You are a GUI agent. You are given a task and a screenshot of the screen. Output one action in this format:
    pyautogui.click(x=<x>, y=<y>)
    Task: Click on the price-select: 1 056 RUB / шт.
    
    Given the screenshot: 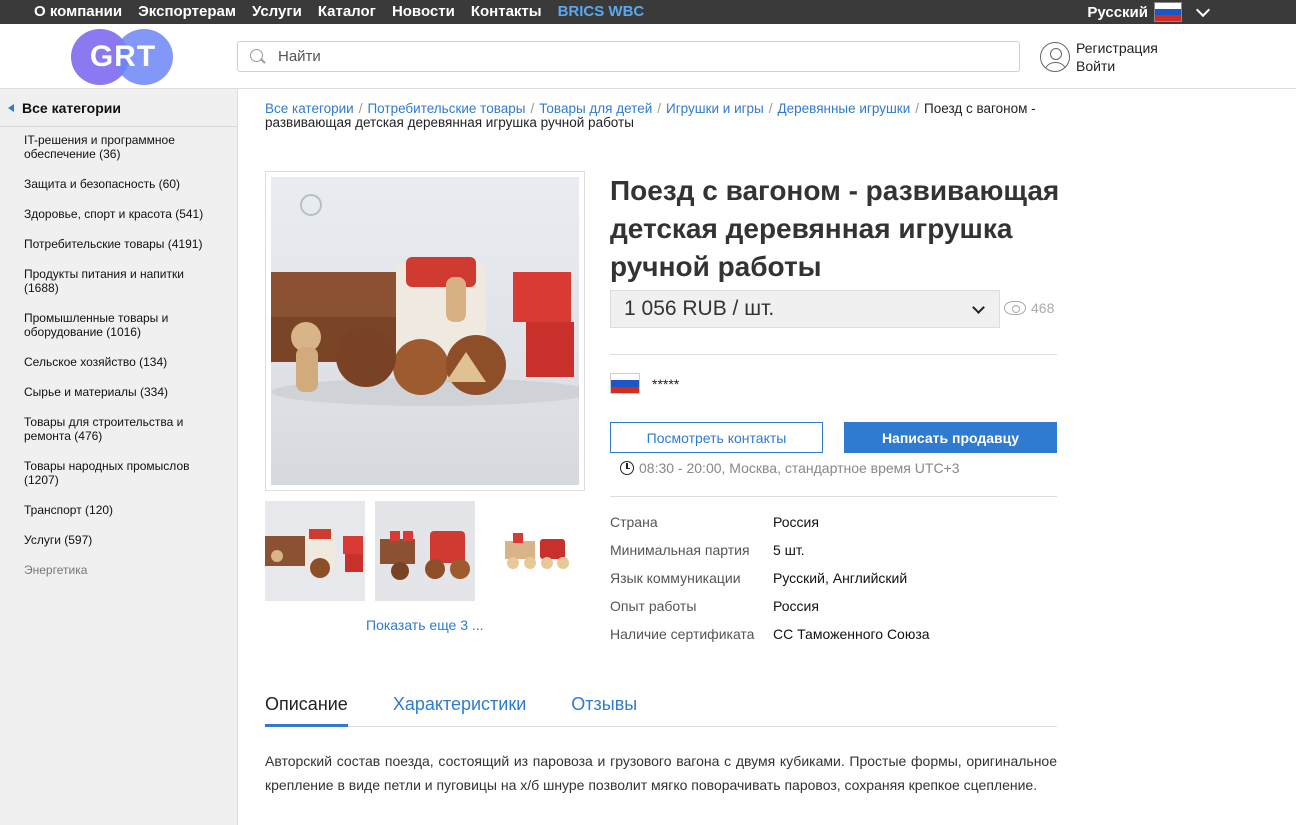 What is the action you would take?
    pyautogui.click(x=805, y=309)
    